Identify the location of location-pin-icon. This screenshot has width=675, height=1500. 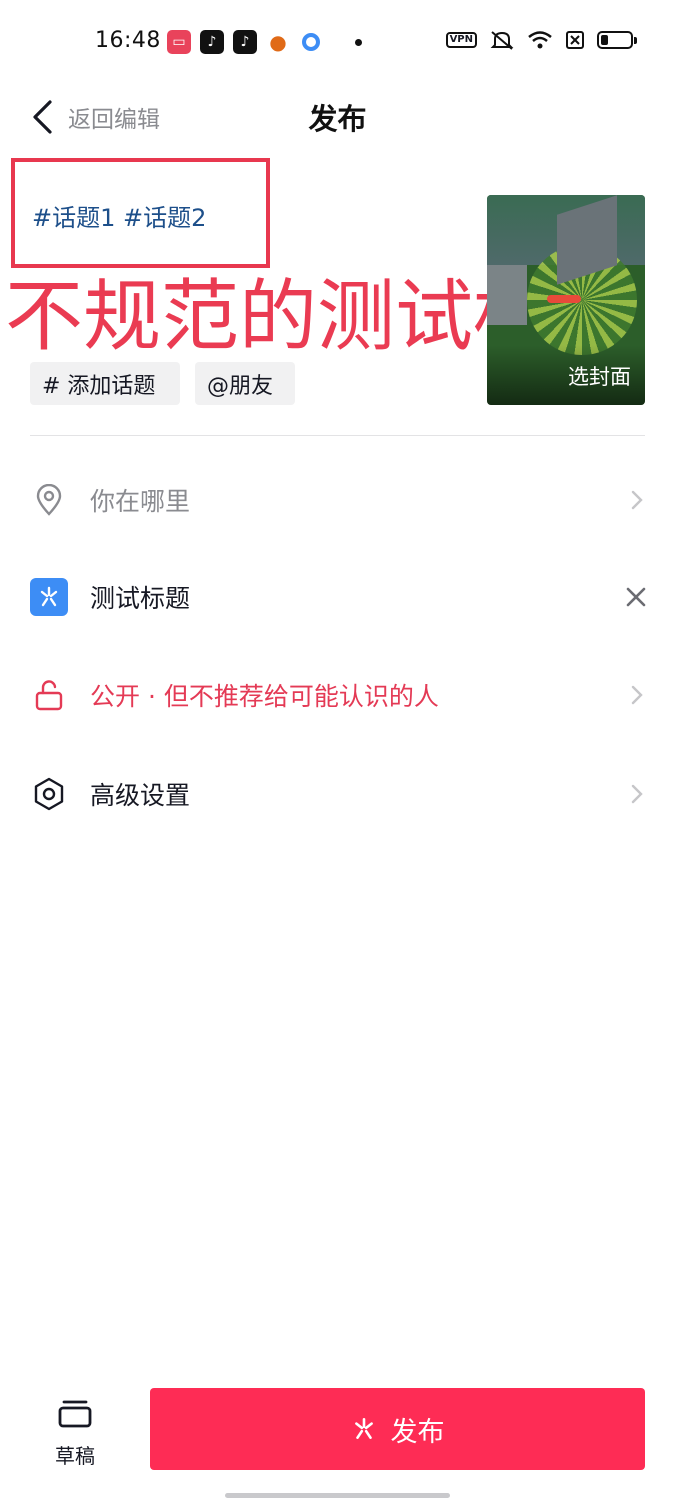
(49, 500).